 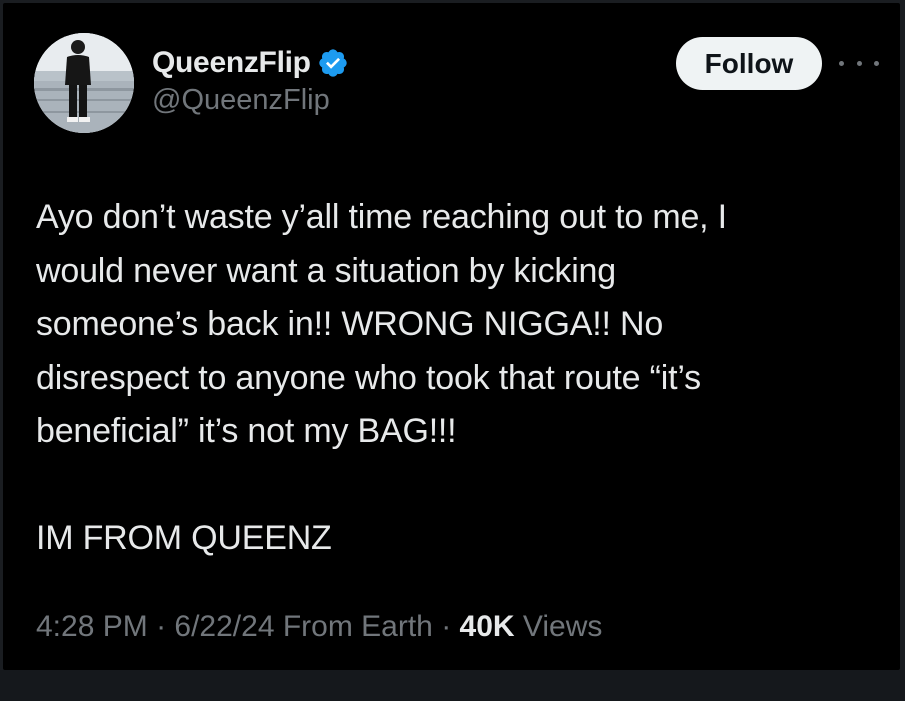 I want to click on tweet-line: someone’s back in!! WRONG NIGGA!! No, so click(x=350, y=324).